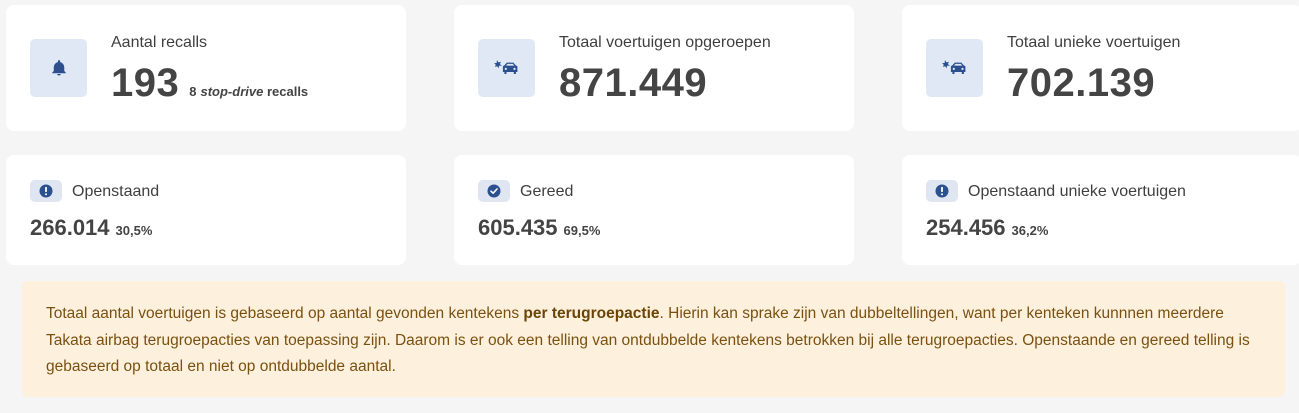  Describe the element at coordinates (145, 83) in the screenshot. I see `stat-number: 193` at that location.